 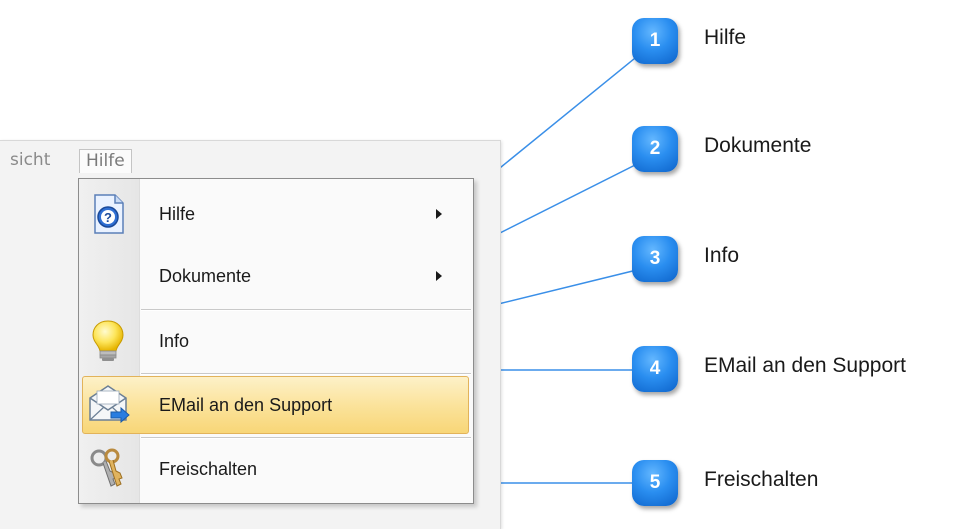 What do you see at coordinates (655, 369) in the screenshot?
I see `callout-badge-4: 4` at bounding box center [655, 369].